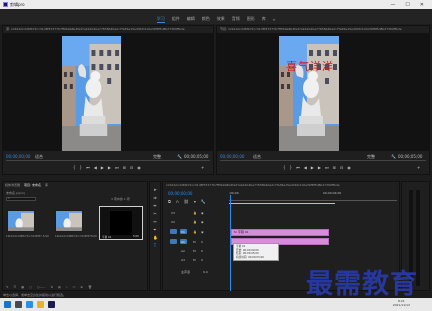 The height and width of the screenshot is (311, 432). What do you see at coordinates (191, 19) in the screenshot?
I see `tab-editing: 编辑` at bounding box center [191, 19].